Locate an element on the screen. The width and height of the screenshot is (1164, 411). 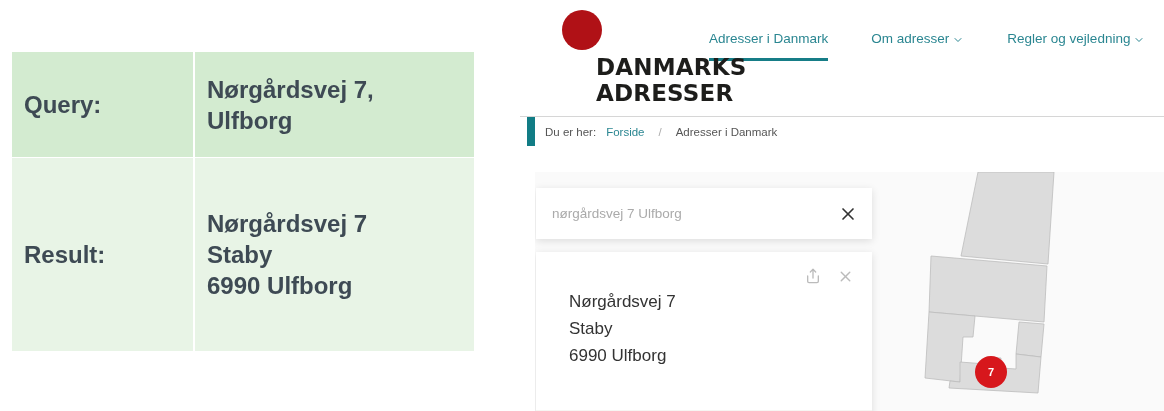
breadcrumb-label: Du er her: is located at coordinates (571, 131).